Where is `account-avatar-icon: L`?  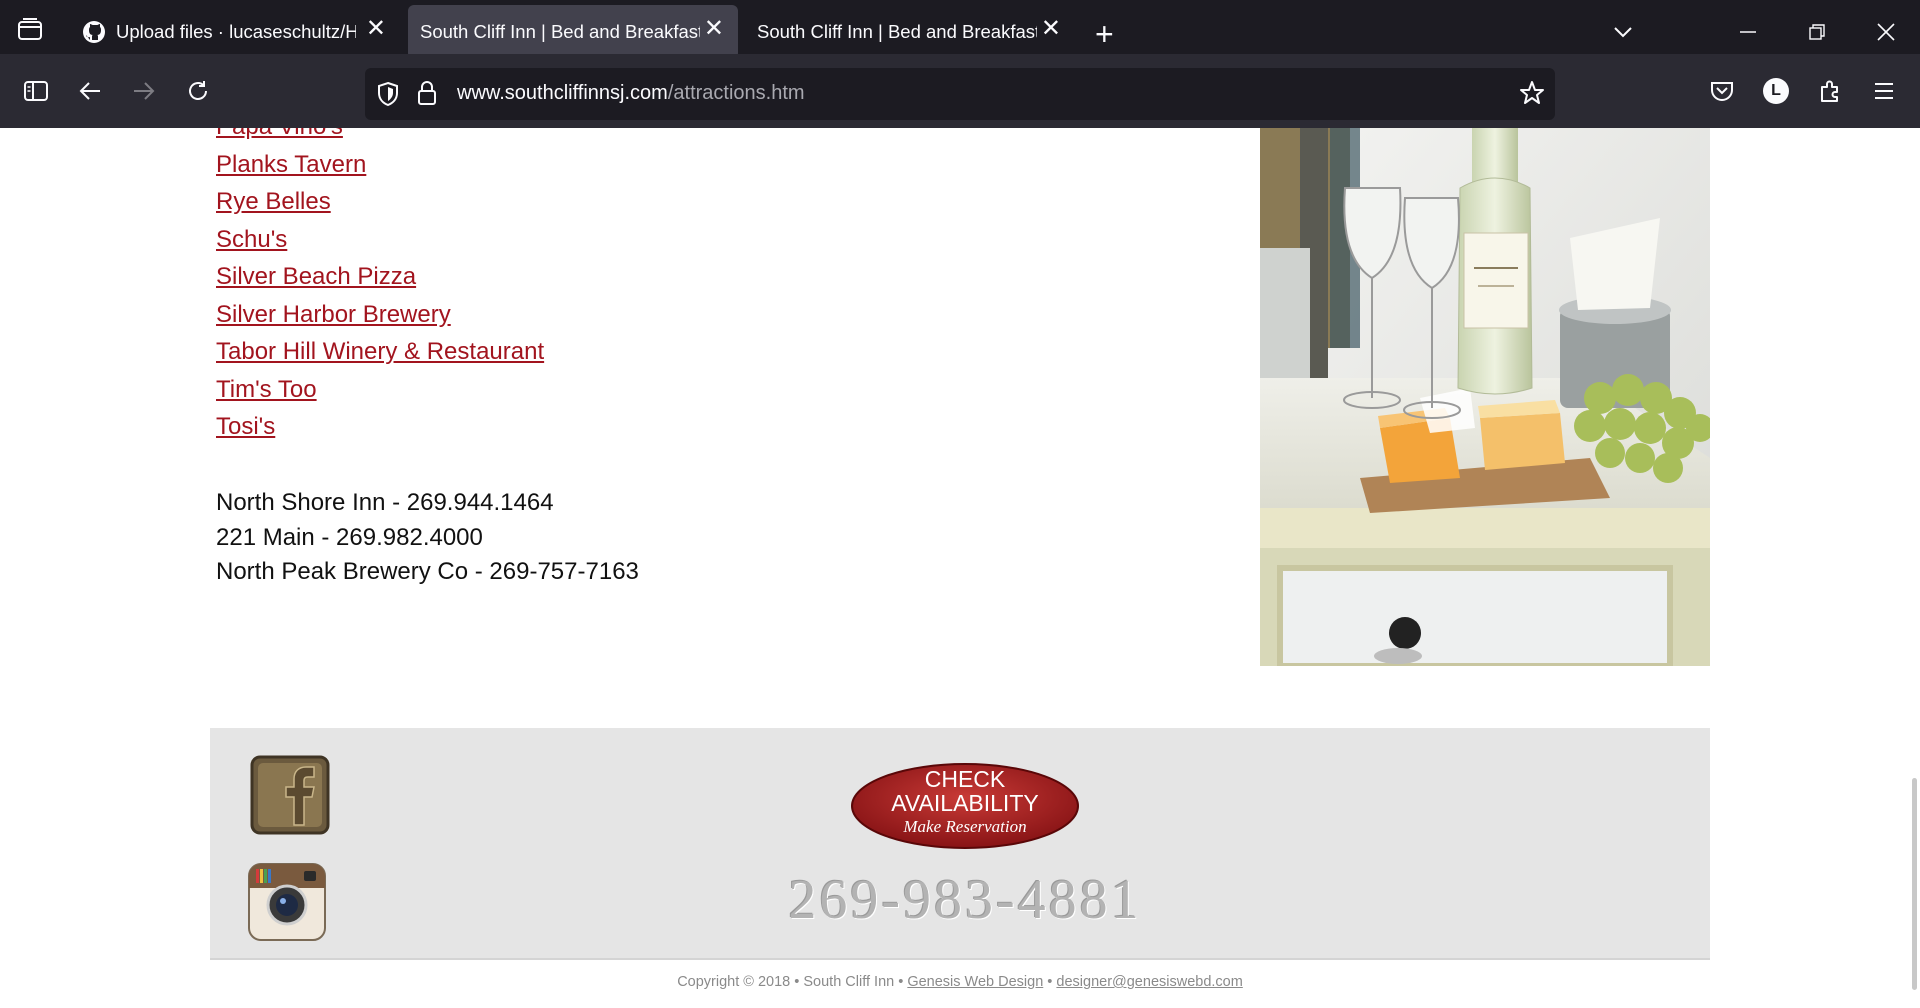 account-avatar-icon: L is located at coordinates (1776, 91).